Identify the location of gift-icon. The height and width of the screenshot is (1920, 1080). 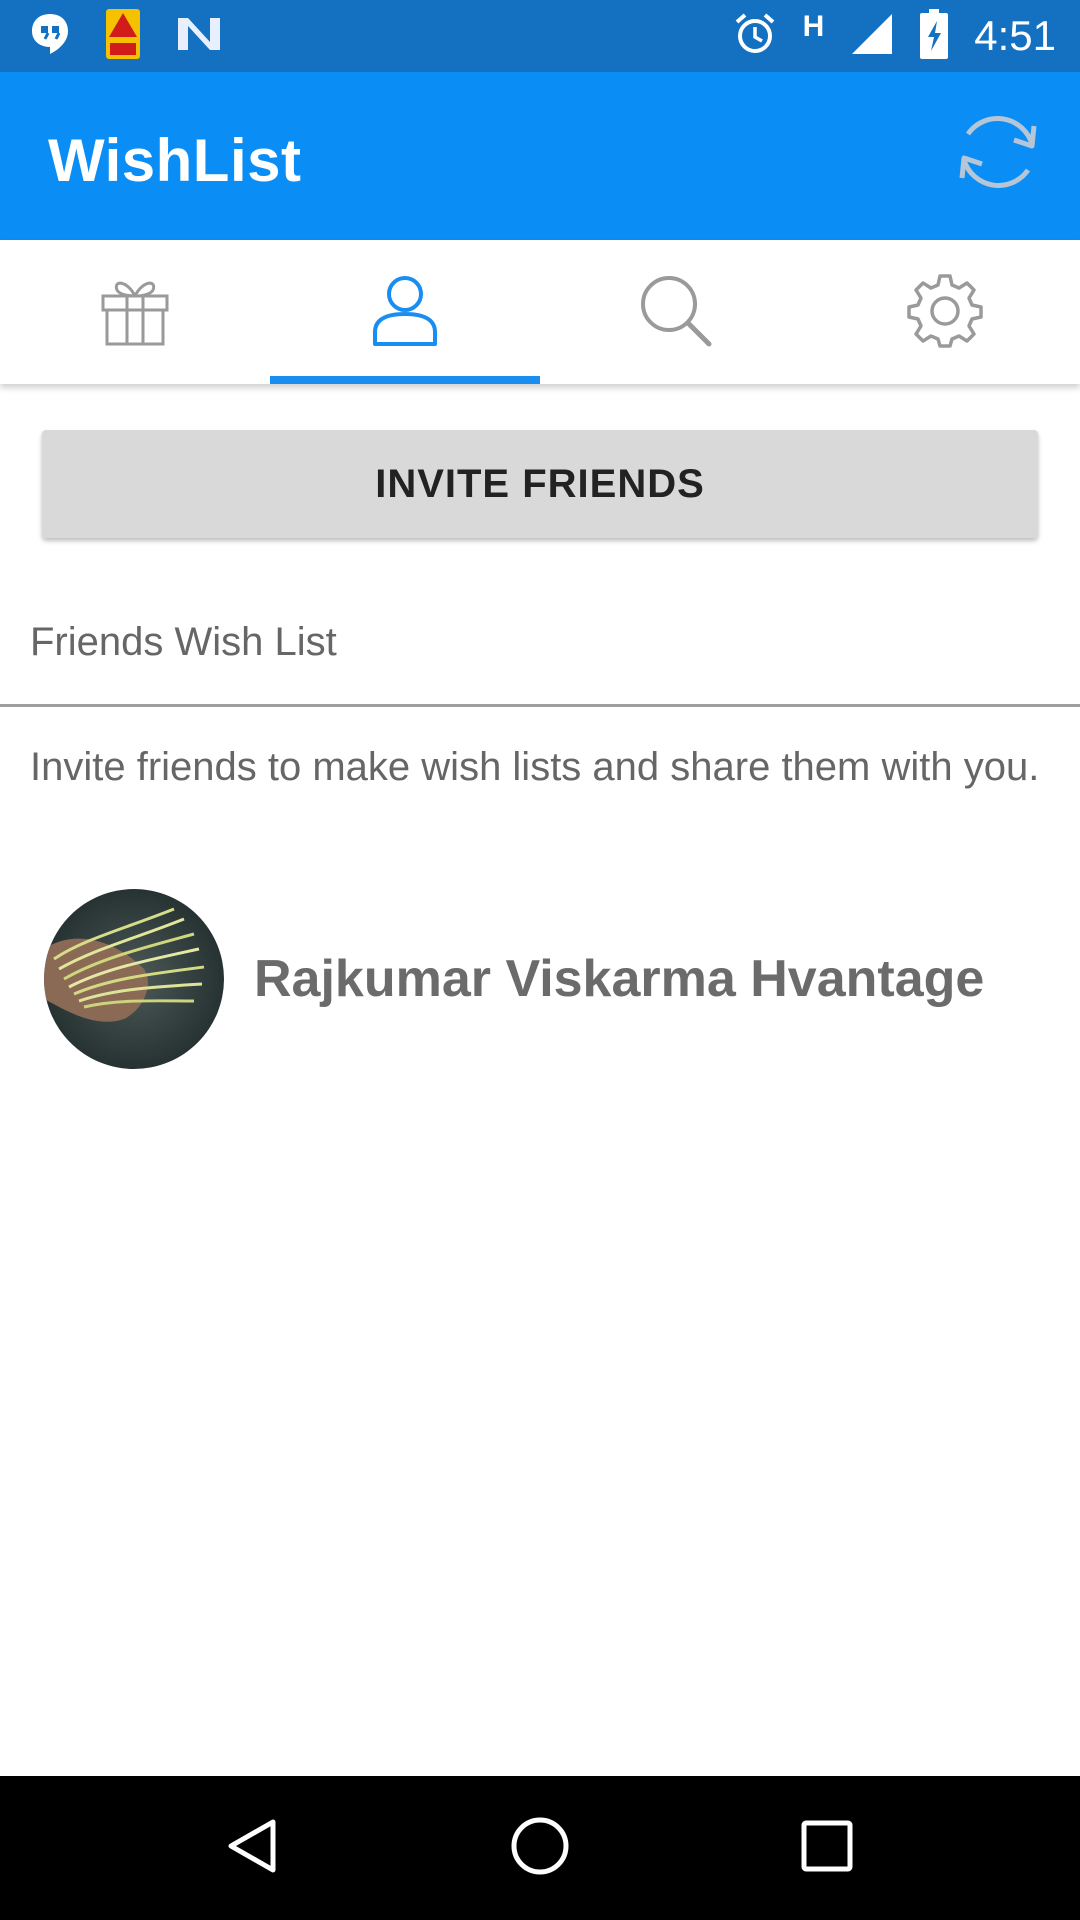
(135, 312).